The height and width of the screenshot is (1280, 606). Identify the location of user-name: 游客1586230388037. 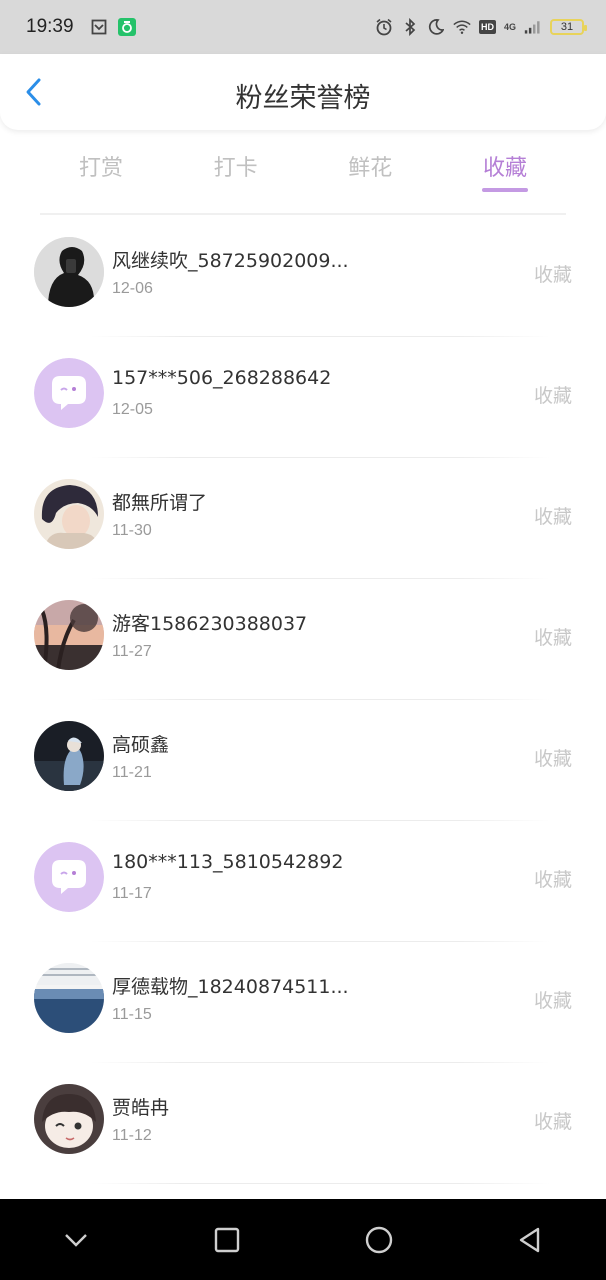
(210, 624).